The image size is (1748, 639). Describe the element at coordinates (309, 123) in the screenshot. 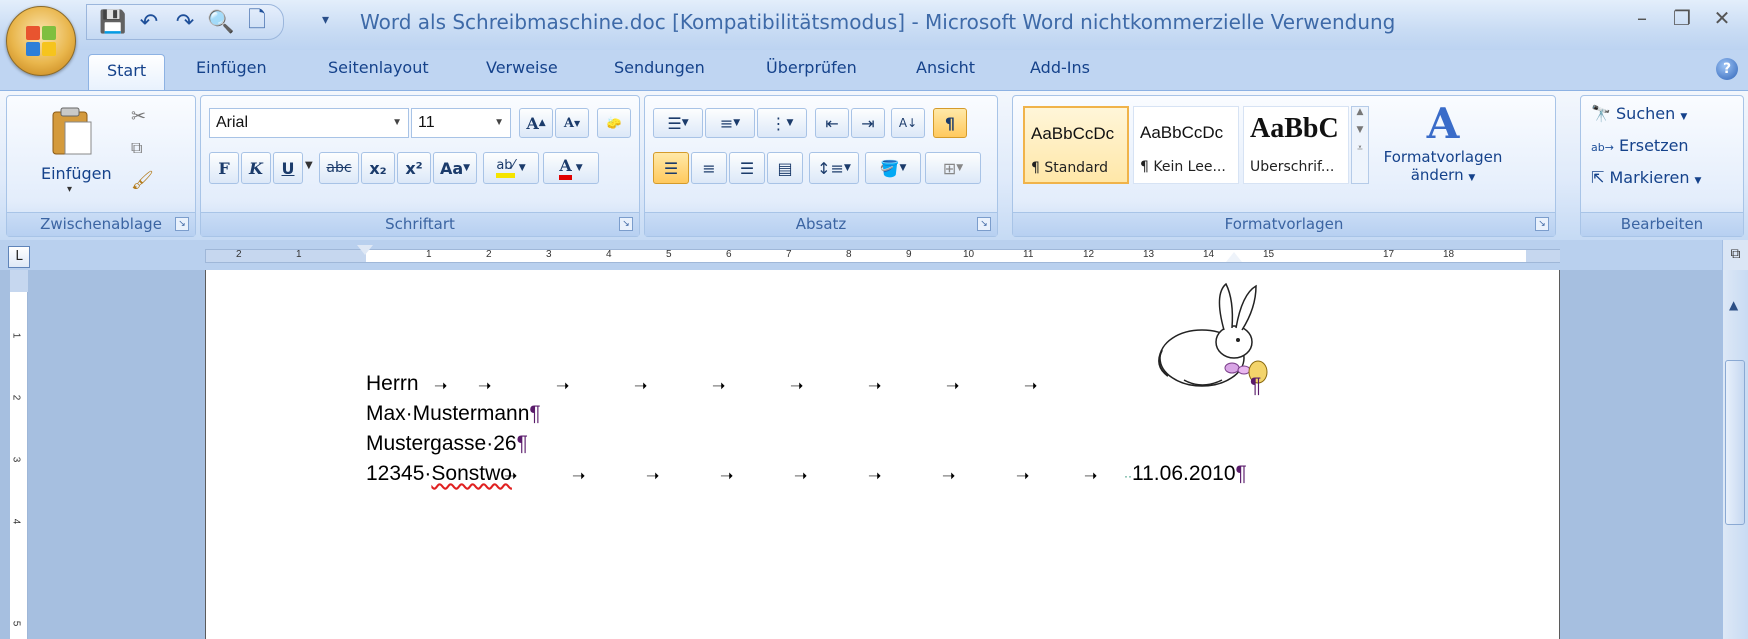

I see `font-name-combo: Arial ▼` at that location.